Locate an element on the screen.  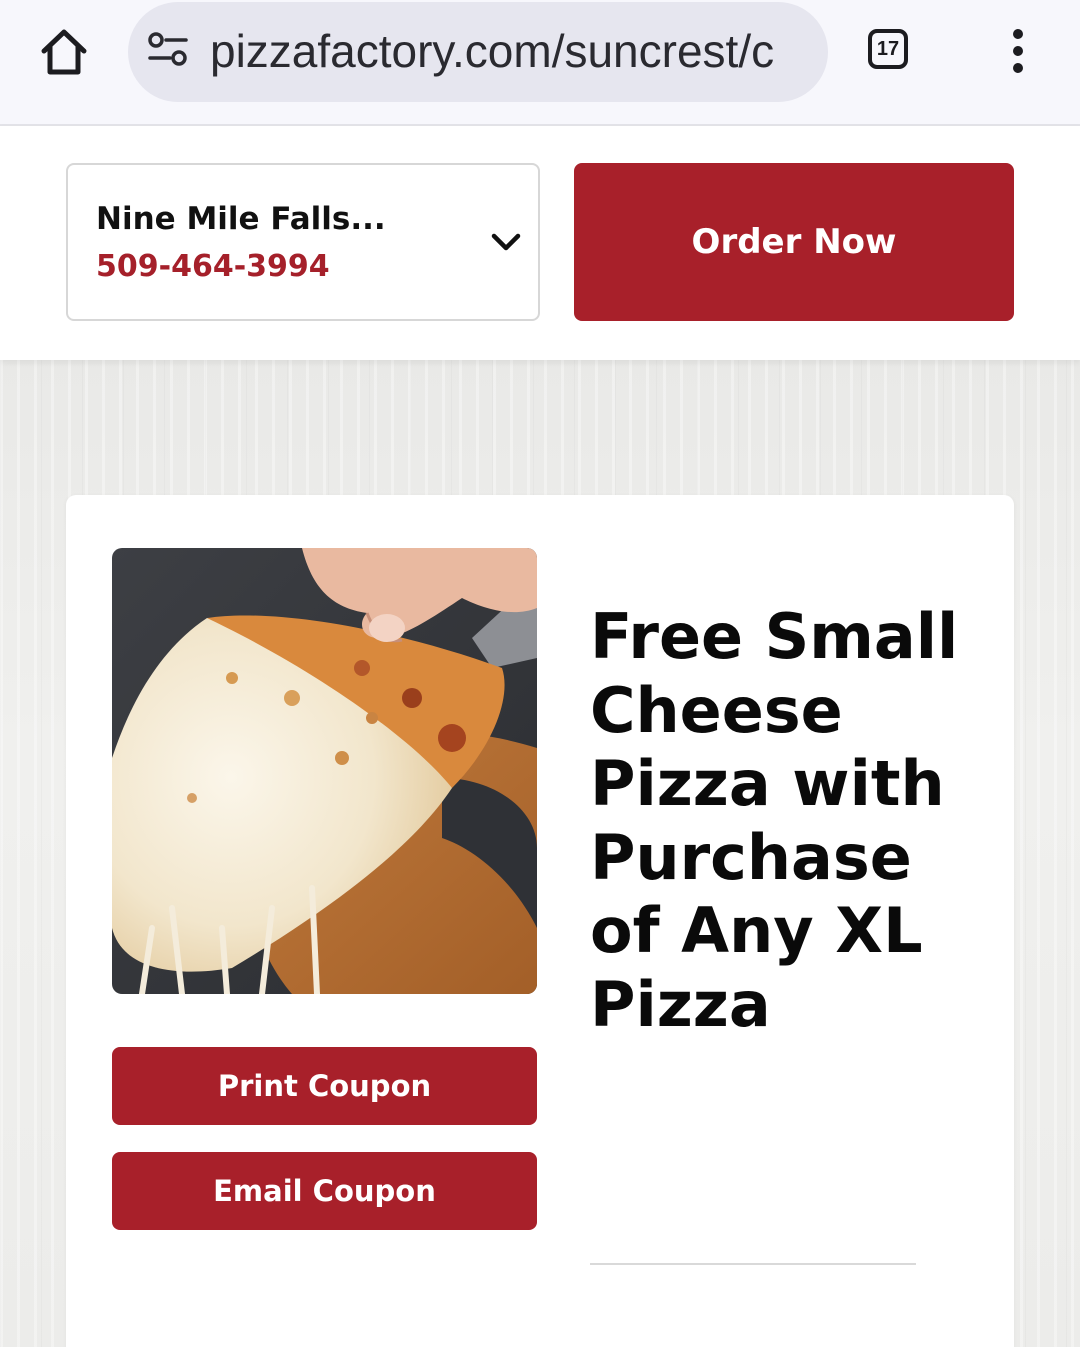
order-now-button: Order Now is located at coordinates (794, 242).